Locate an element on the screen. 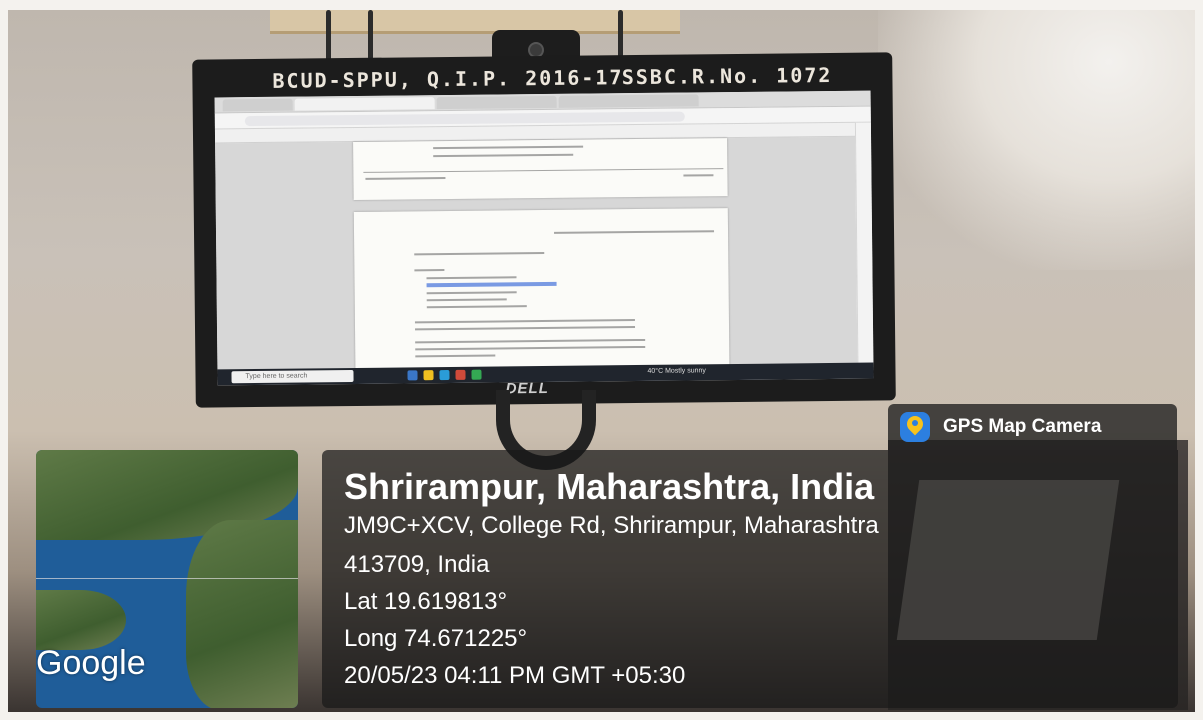 This screenshot has height=720, width=1203. wall-light is located at coordinates (1036, 140).